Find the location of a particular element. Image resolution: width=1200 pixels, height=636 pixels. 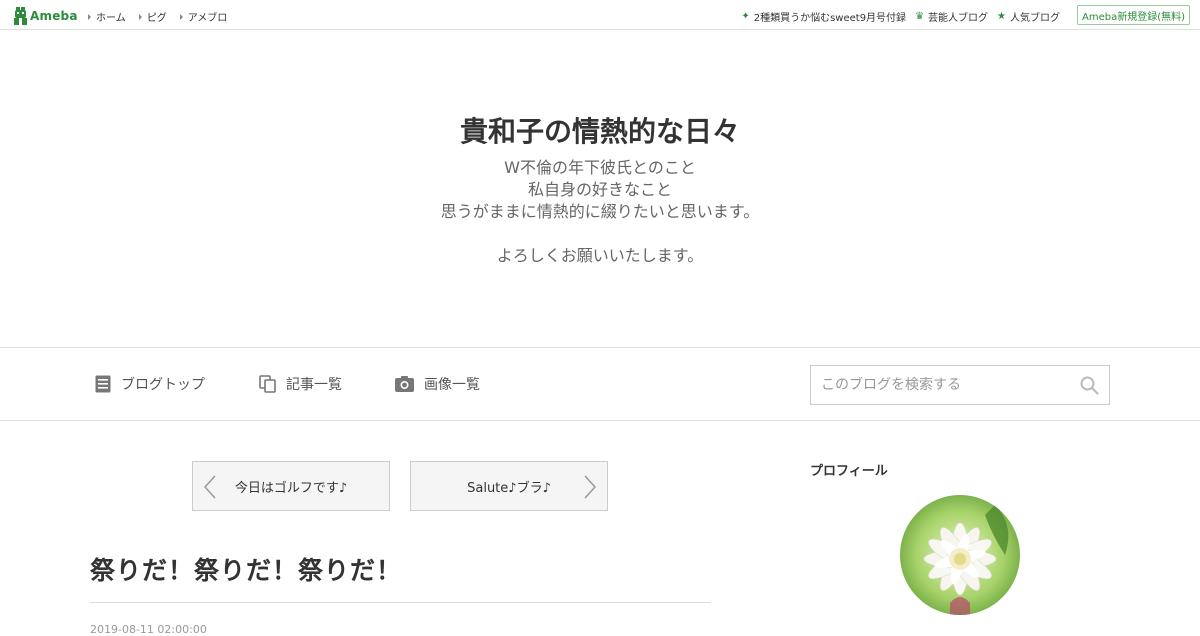

nav-blog-top: ブログトップ is located at coordinates (150, 384).